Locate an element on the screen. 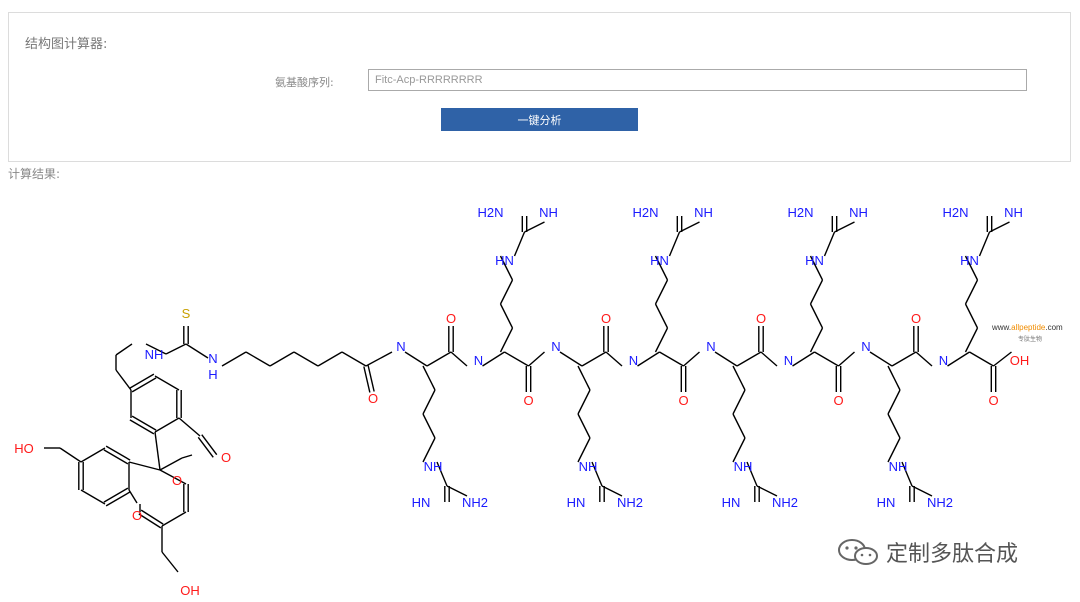 This screenshot has width=1080, height=602. thiourea-s-label: S is located at coordinates (186, 313).